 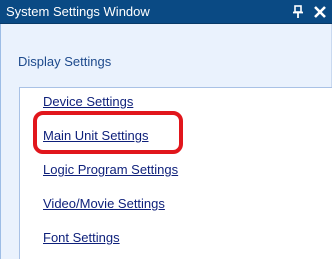 I want to click on window-titlebar: System Settings Window, so click(x=166, y=12).